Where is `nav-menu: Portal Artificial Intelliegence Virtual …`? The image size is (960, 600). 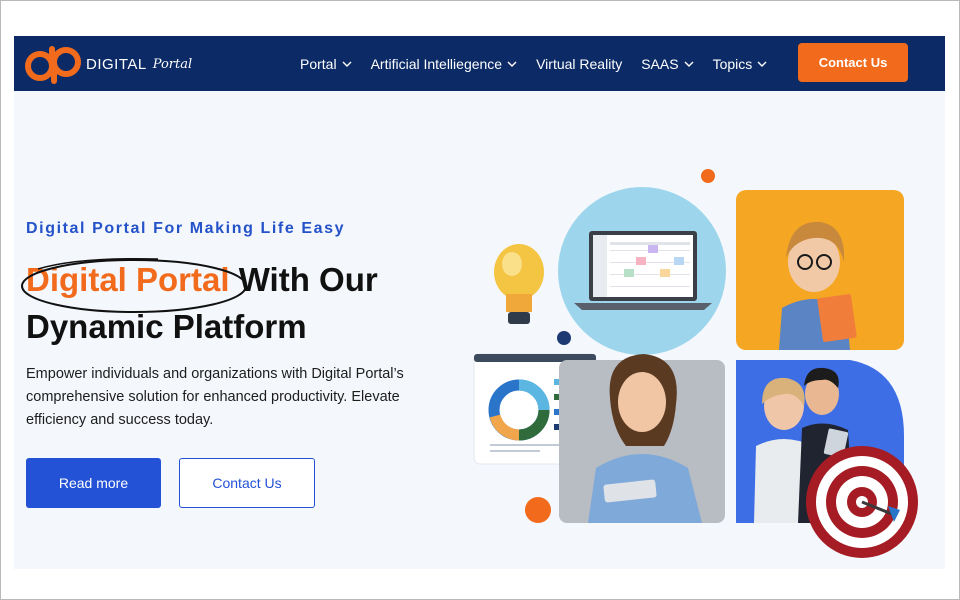
nav-menu: Portal Artificial Intelliegence Virtual … is located at coordinates (543, 63).